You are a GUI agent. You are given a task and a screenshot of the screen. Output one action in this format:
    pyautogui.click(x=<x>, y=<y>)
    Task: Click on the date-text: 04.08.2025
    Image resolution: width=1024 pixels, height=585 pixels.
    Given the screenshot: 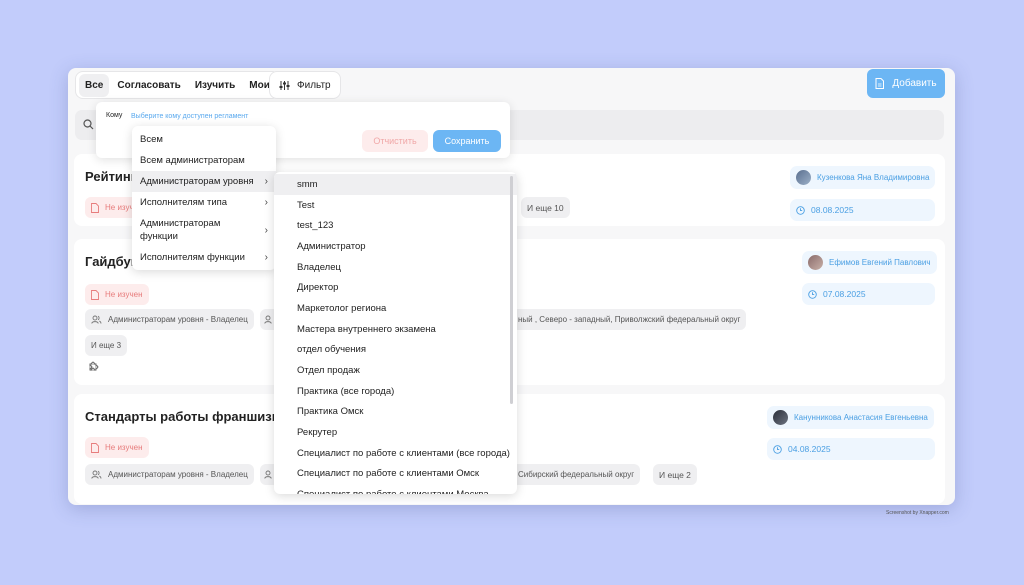 What is the action you would take?
    pyautogui.click(x=809, y=449)
    